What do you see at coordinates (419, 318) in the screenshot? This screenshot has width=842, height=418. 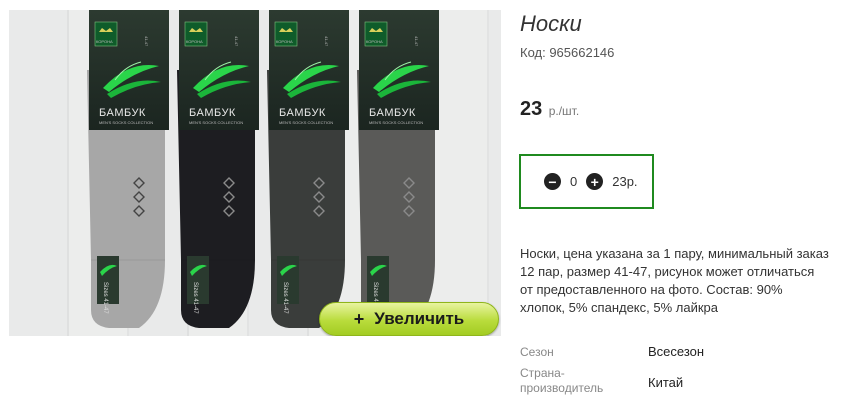 I see `zoom-label: Увеличить` at bounding box center [419, 318].